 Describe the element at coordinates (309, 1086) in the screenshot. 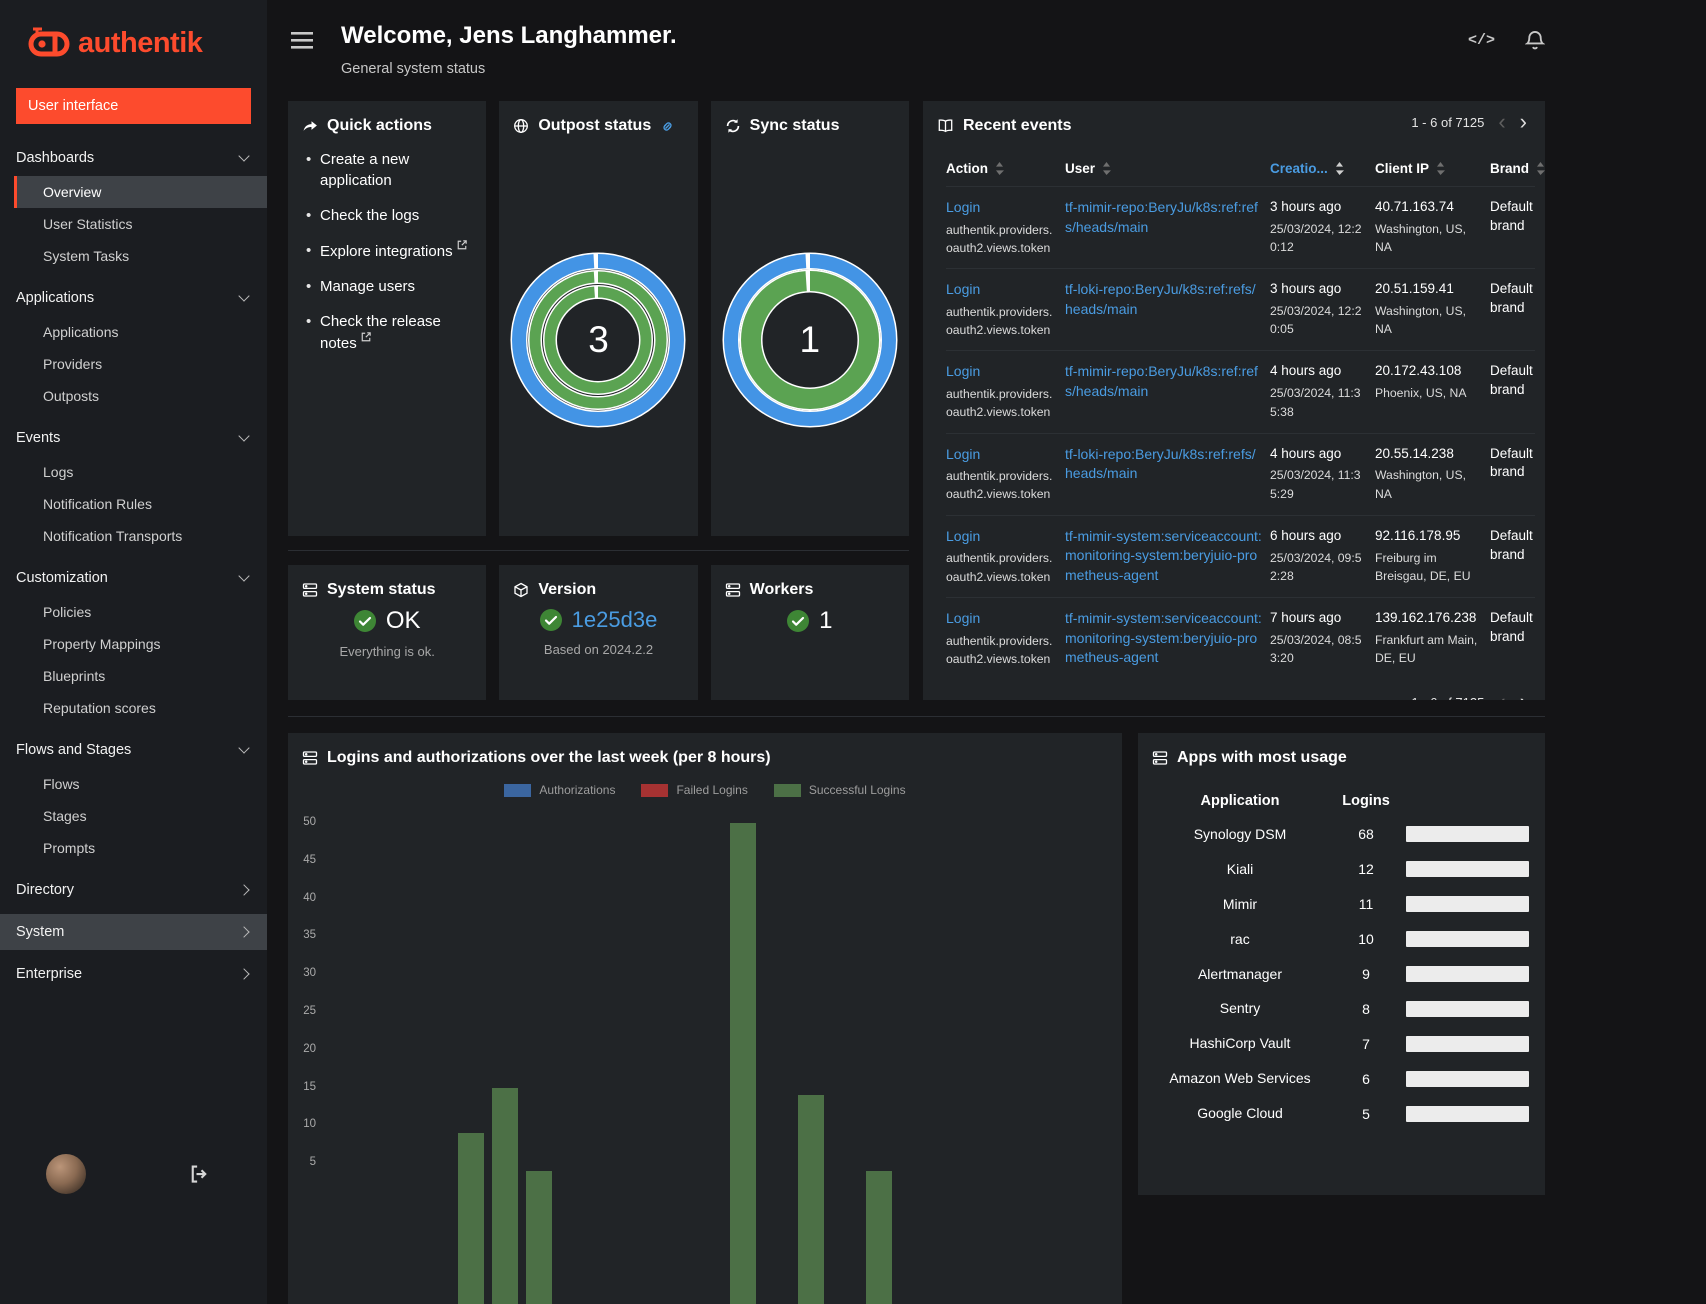

I see `y-axis-tick: 15` at that location.